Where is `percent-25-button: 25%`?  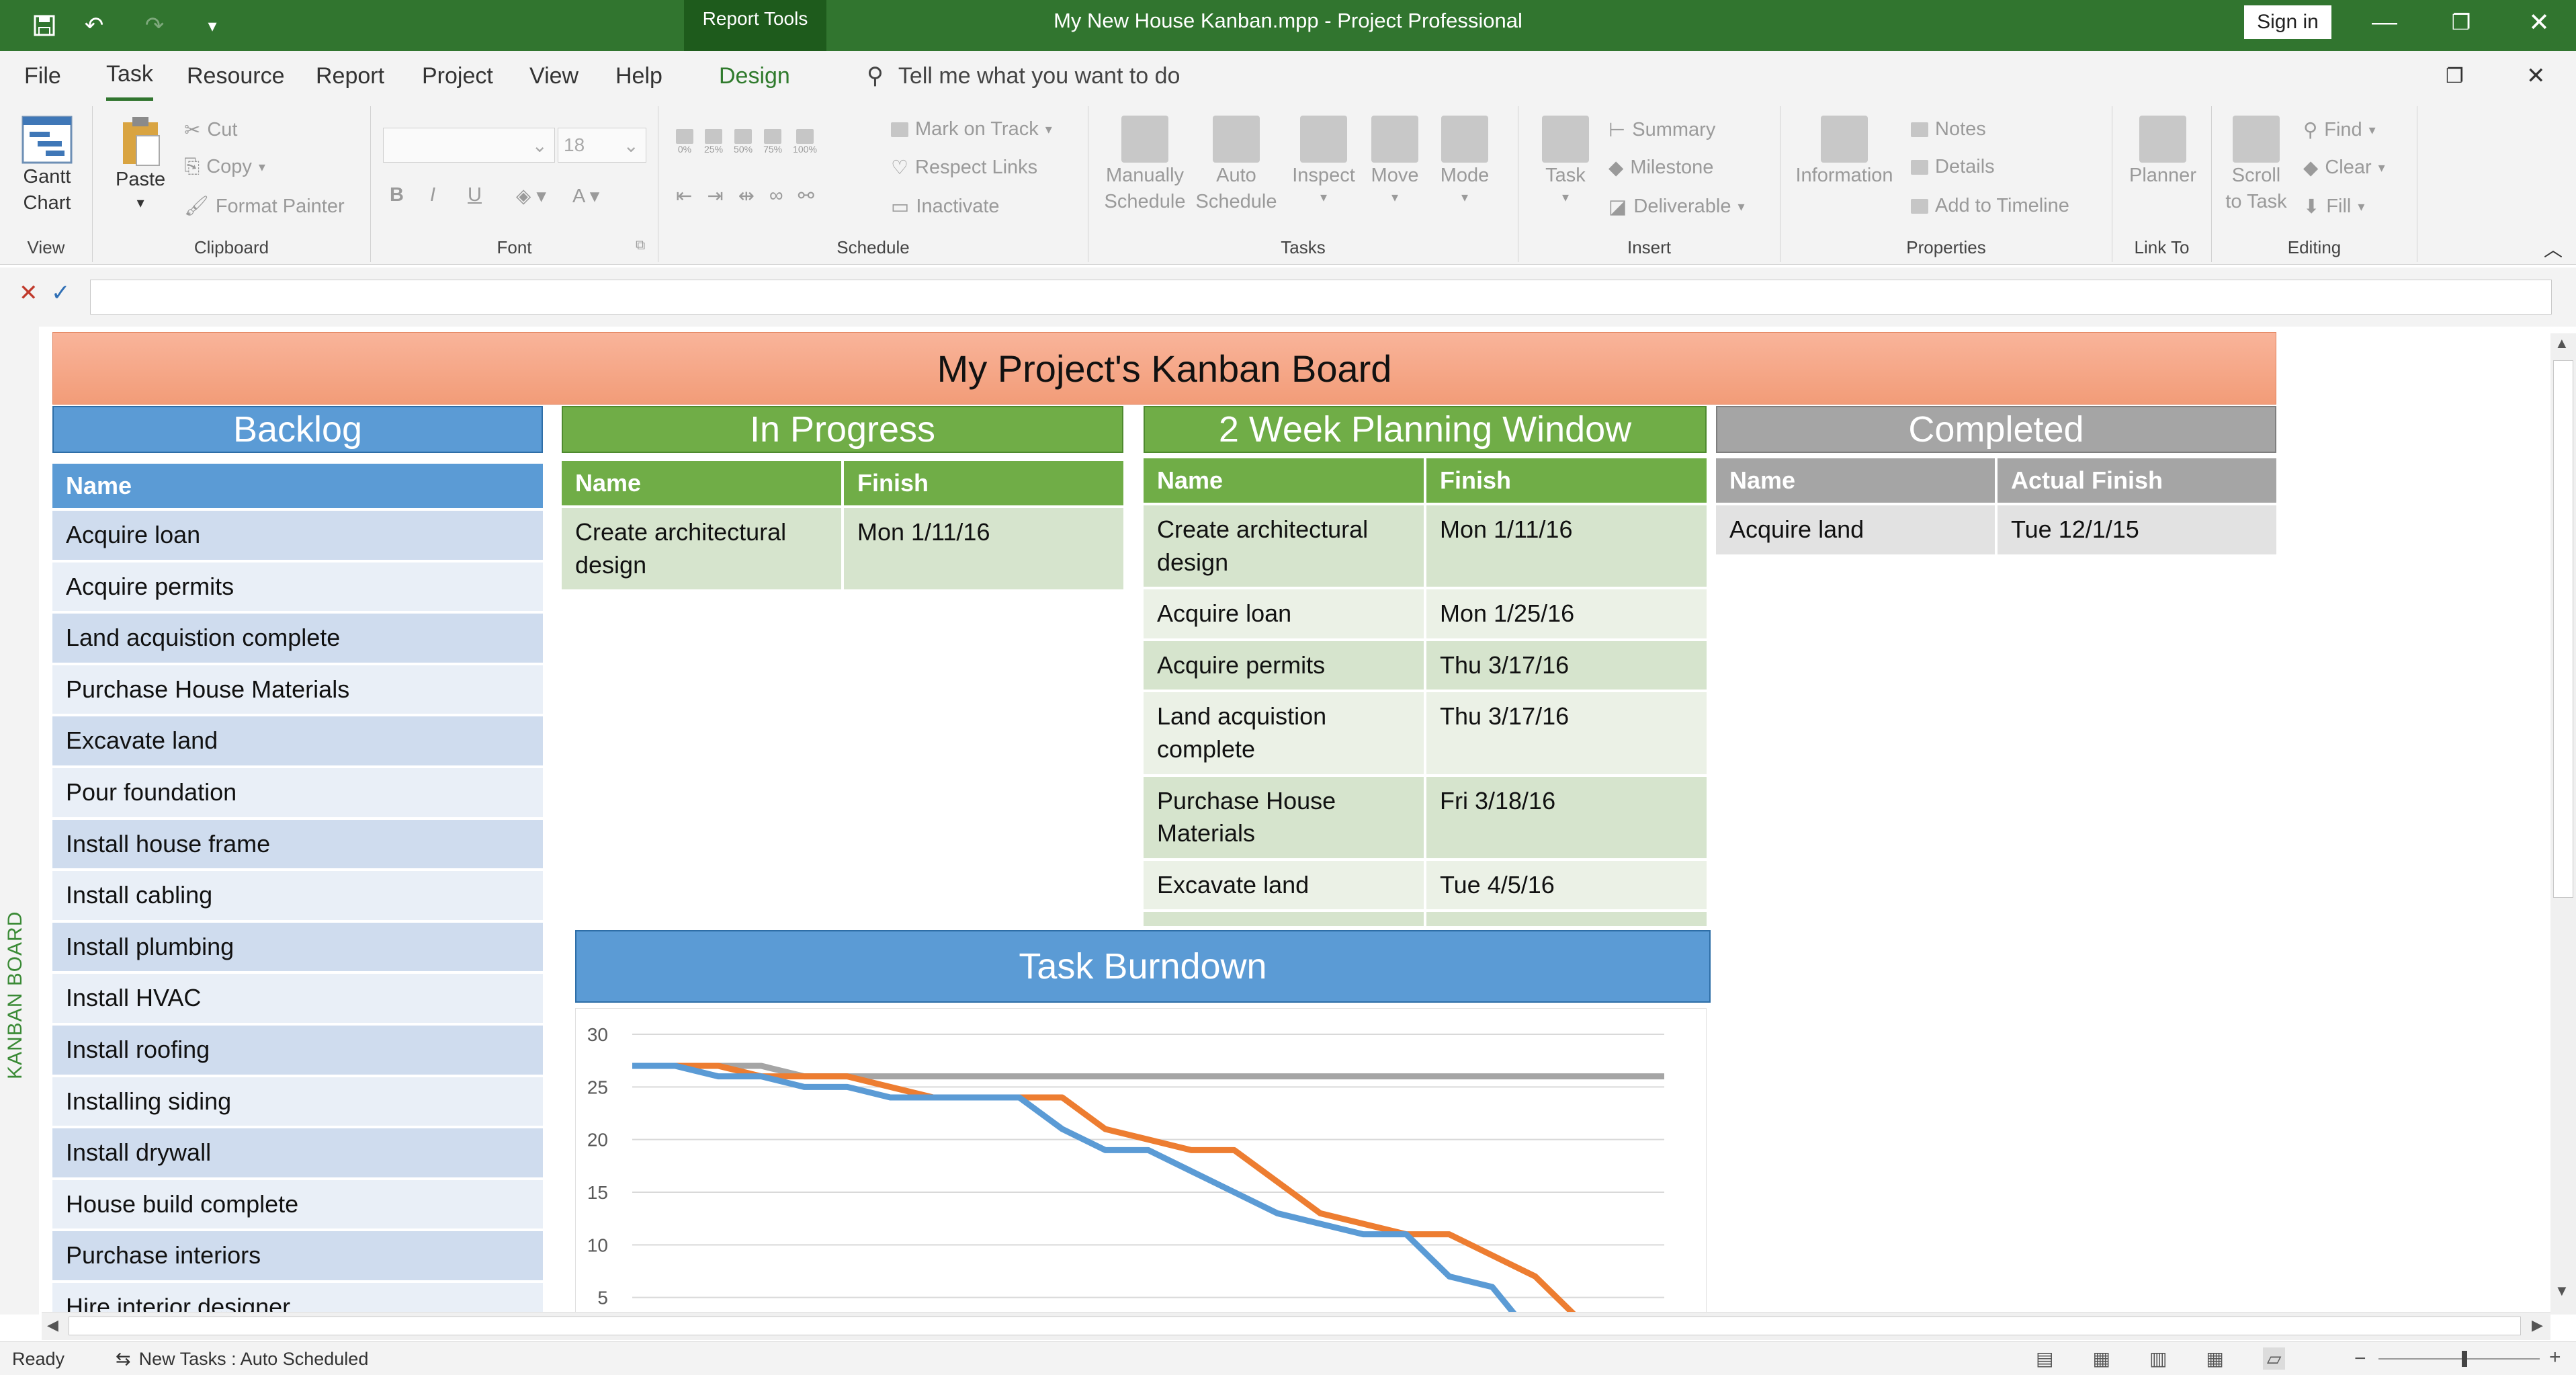
percent-25-button: 25% is located at coordinates (713, 142).